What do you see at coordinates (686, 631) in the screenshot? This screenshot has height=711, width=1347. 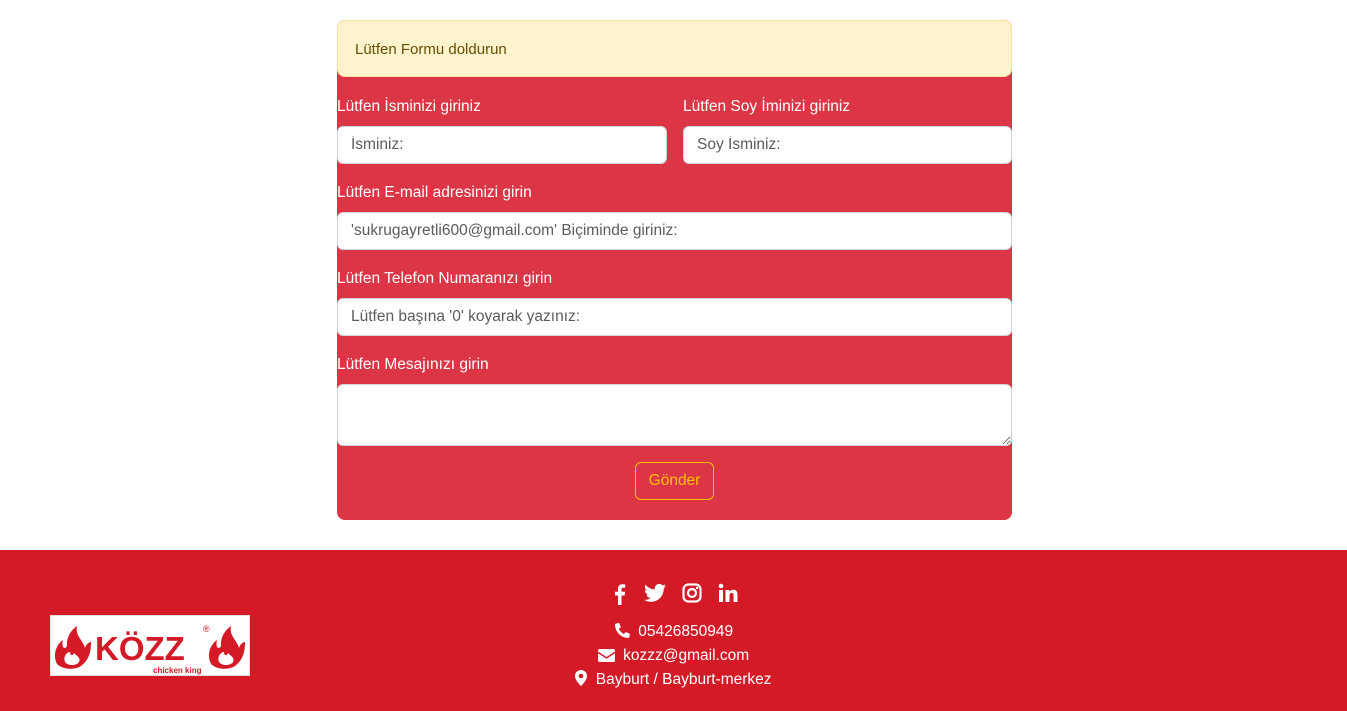 I see `phone-number: 05426850949` at bounding box center [686, 631].